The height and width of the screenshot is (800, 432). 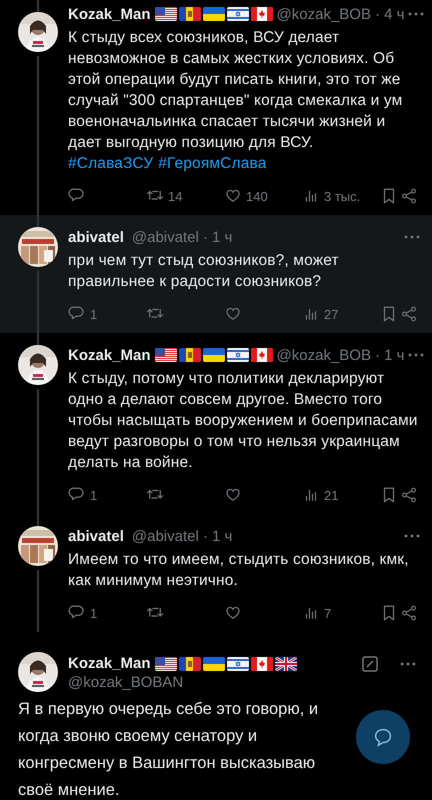 What do you see at coordinates (185, 196) in the screenshot?
I see `retweet-button: 14` at bounding box center [185, 196].